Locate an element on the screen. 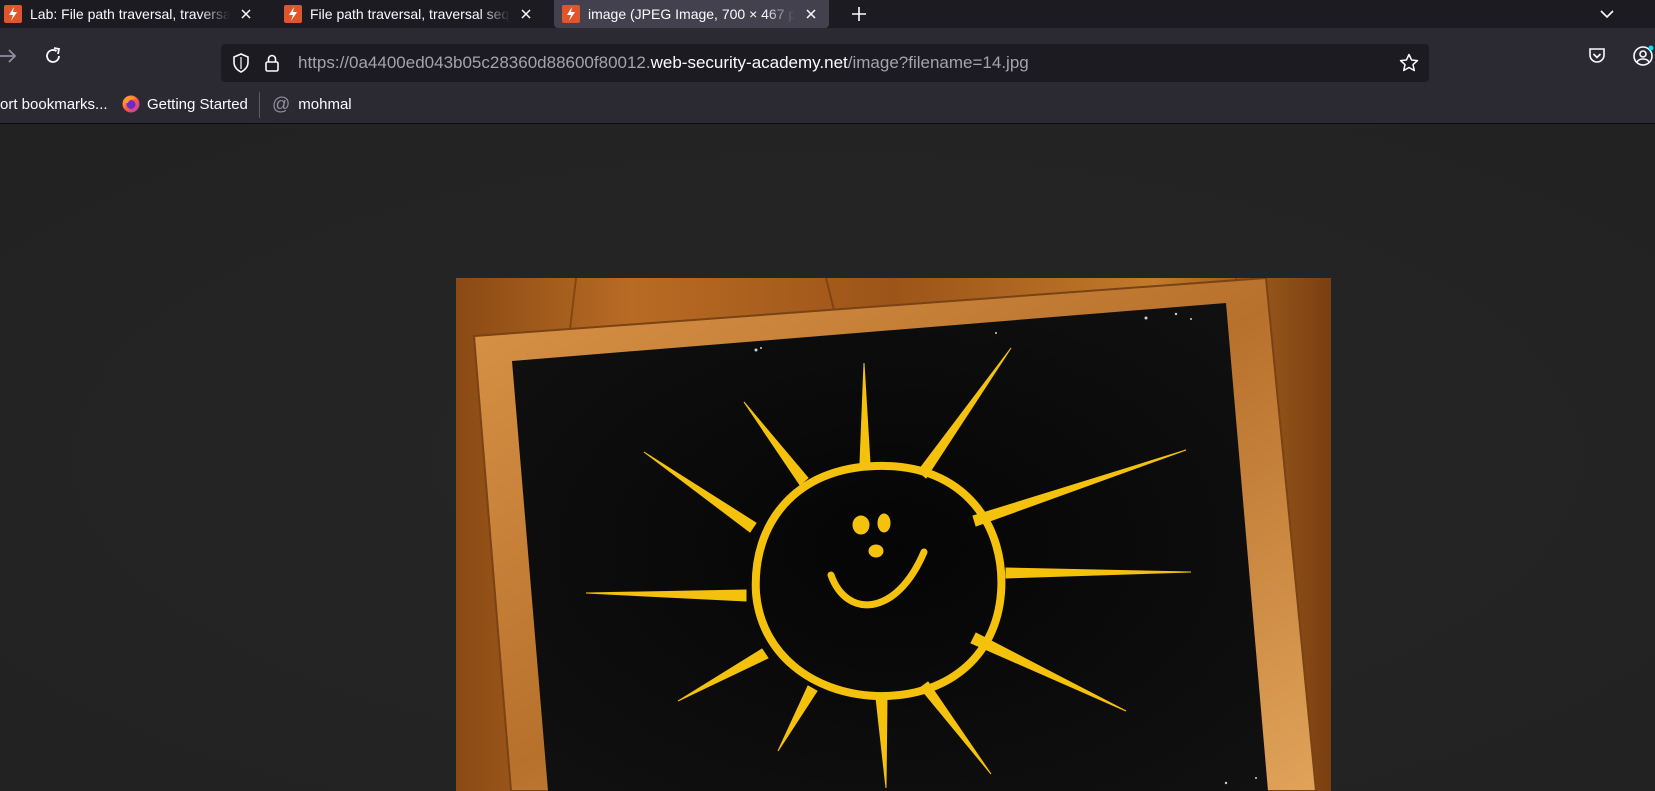  url-domain: web-security-academy.net is located at coordinates (749, 62).